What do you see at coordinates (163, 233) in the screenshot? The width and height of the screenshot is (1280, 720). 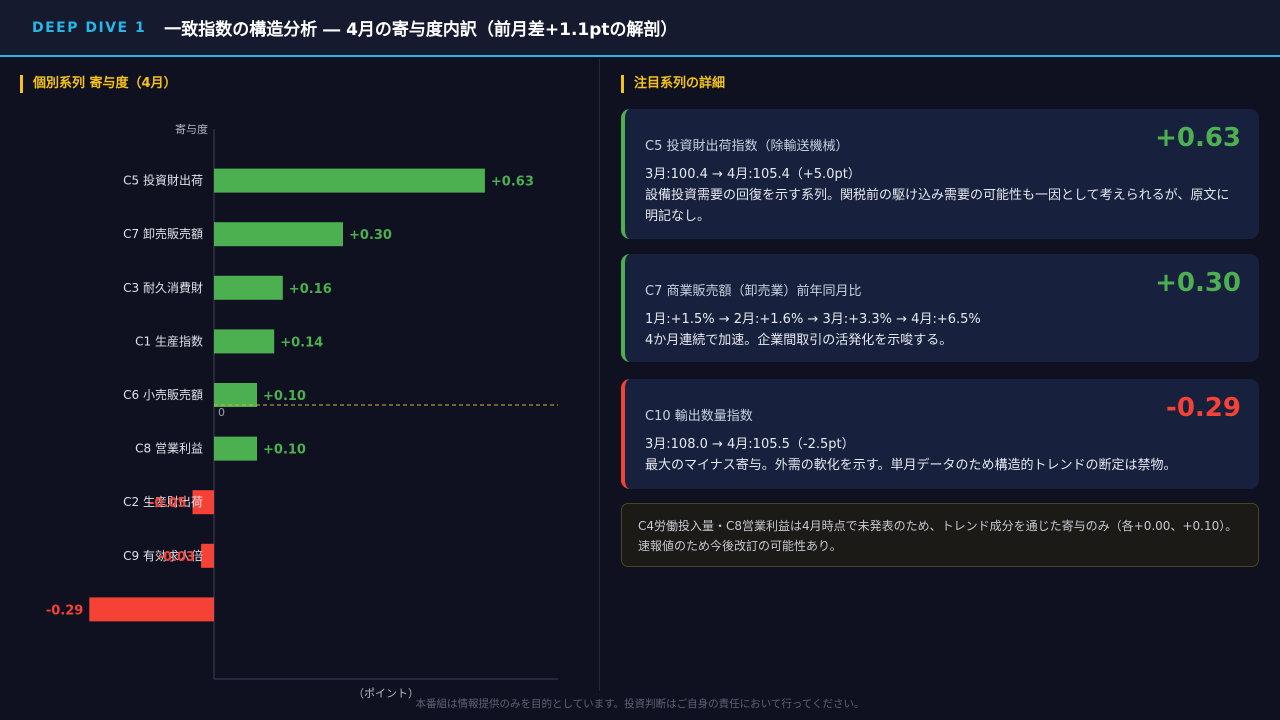 I see `category-label: C7 卸売販売額` at bounding box center [163, 233].